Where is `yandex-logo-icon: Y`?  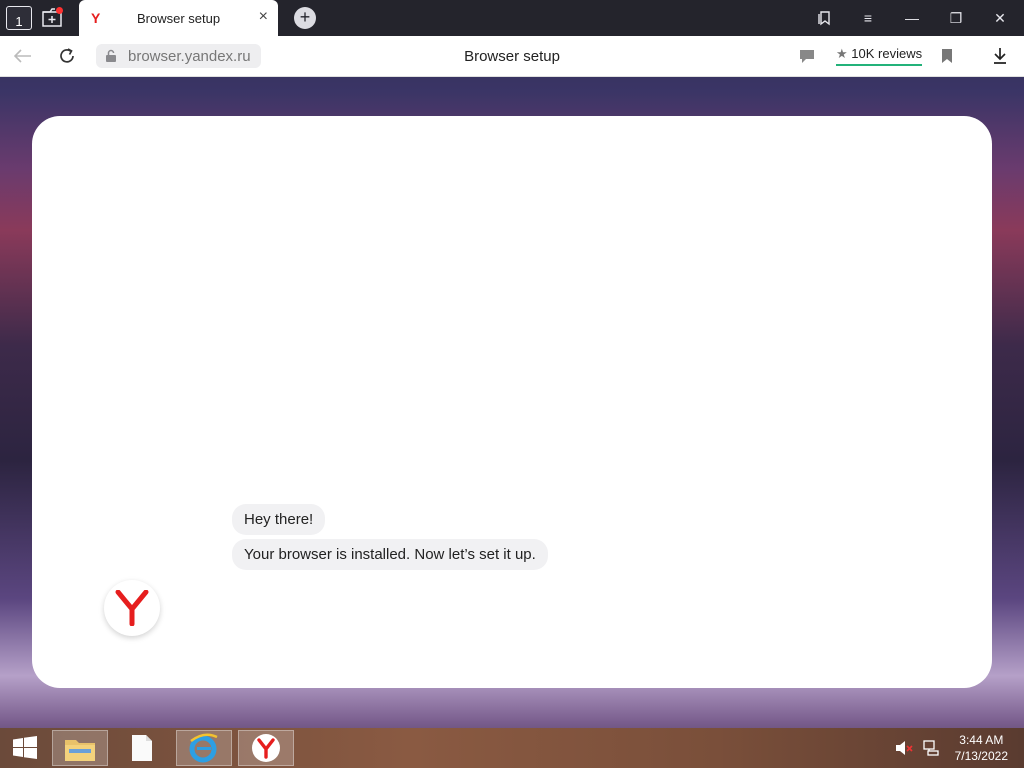
yandex-logo-icon: Y is located at coordinates (96, 18).